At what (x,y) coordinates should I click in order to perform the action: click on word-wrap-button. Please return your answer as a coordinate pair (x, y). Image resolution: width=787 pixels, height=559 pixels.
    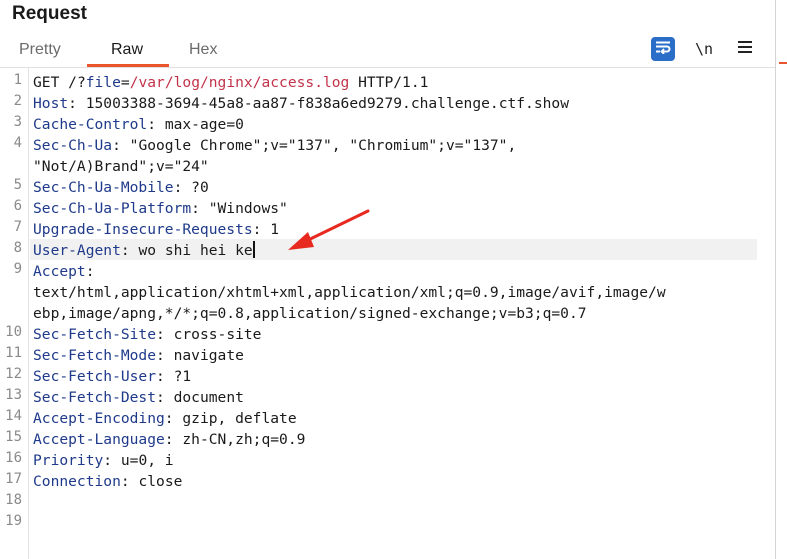
    Looking at the image, I should click on (663, 49).